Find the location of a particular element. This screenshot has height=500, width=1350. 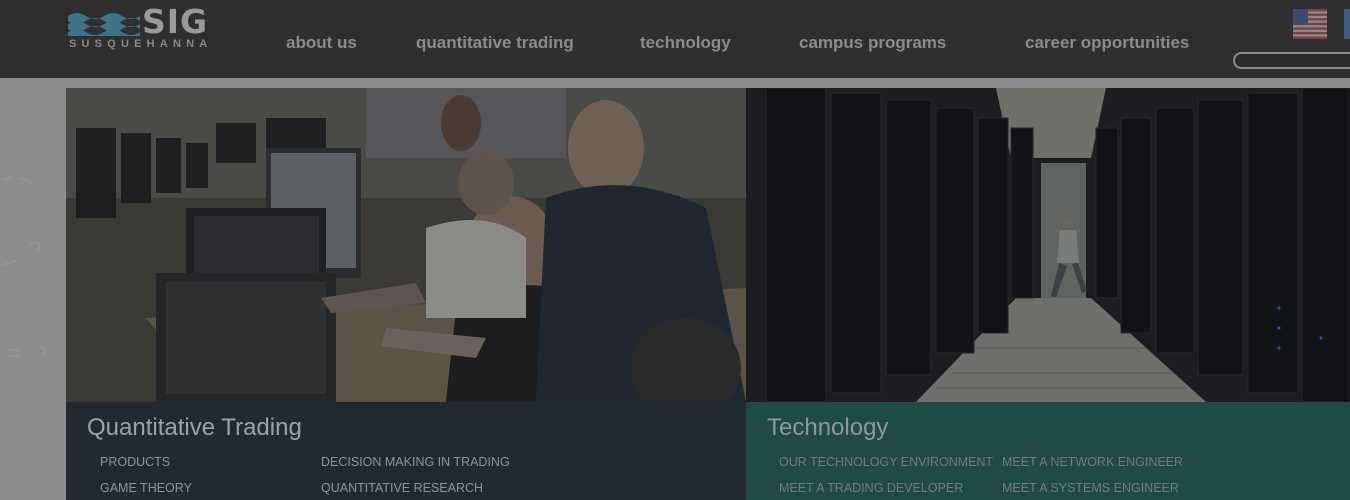

quantitative-trading-title: Quantitative Trading is located at coordinates (194, 428).